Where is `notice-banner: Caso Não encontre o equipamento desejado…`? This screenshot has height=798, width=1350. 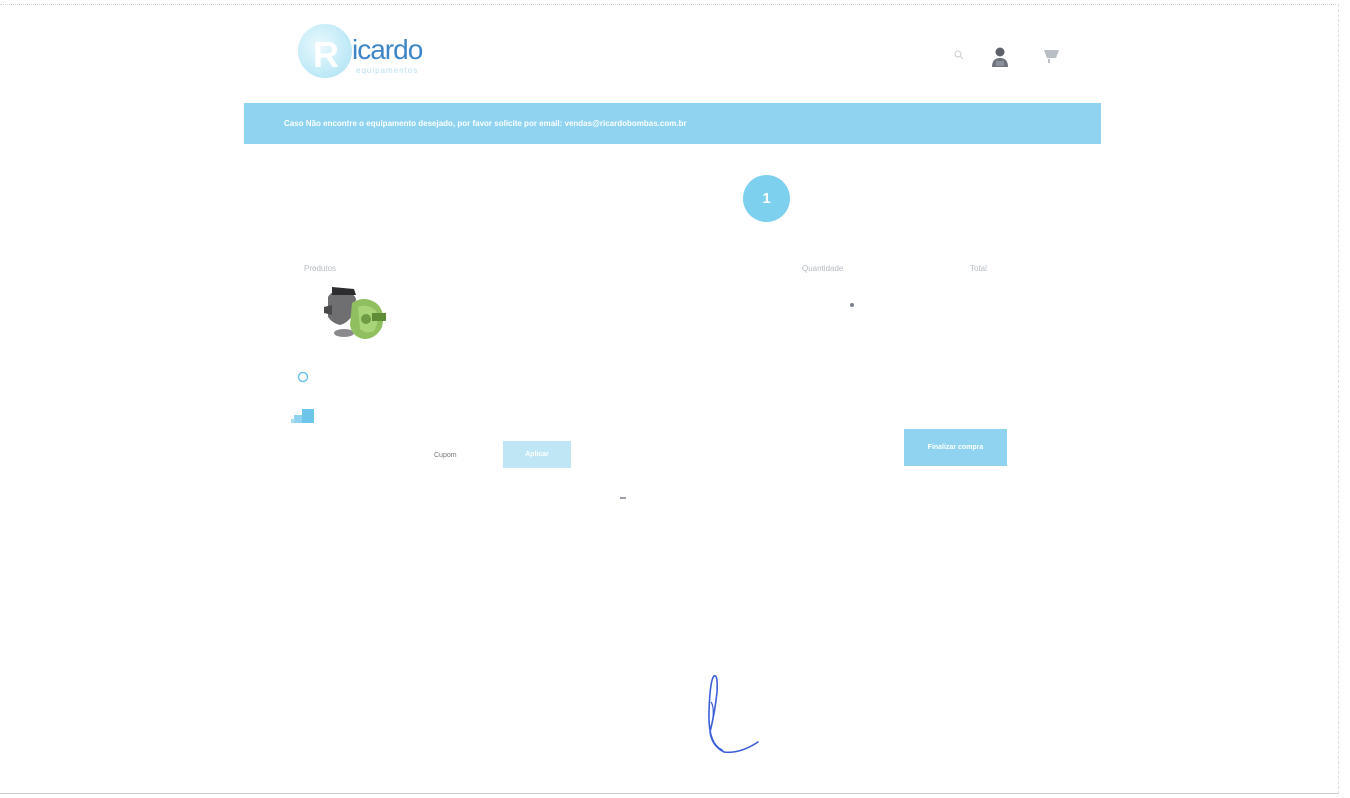
notice-banner: Caso Não encontre o equipamento desejado… is located at coordinates (672, 123).